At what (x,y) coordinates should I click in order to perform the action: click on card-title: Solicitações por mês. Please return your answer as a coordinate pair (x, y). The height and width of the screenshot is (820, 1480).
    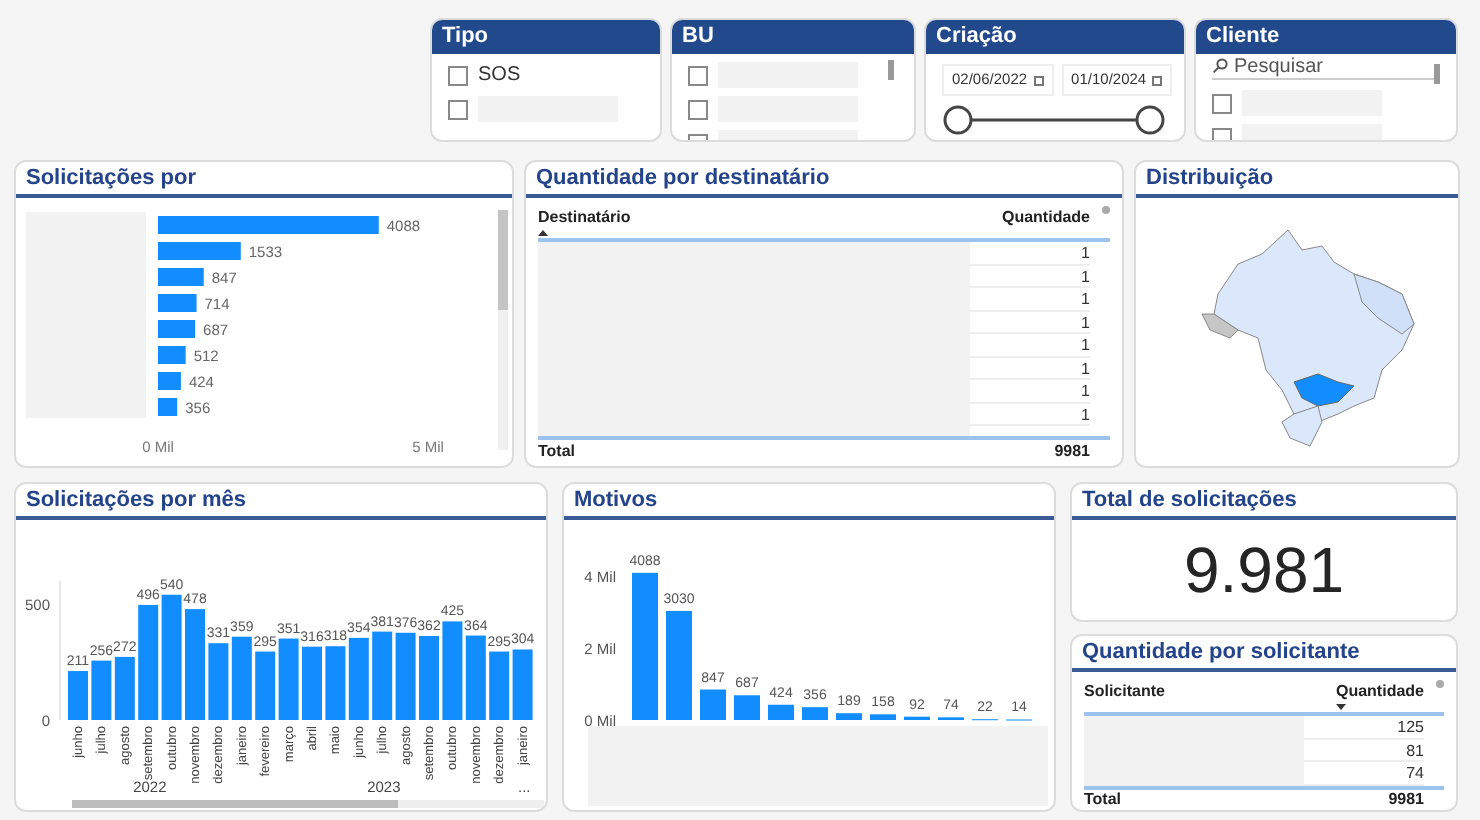
    Looking at the image, I should click on (136, 500).